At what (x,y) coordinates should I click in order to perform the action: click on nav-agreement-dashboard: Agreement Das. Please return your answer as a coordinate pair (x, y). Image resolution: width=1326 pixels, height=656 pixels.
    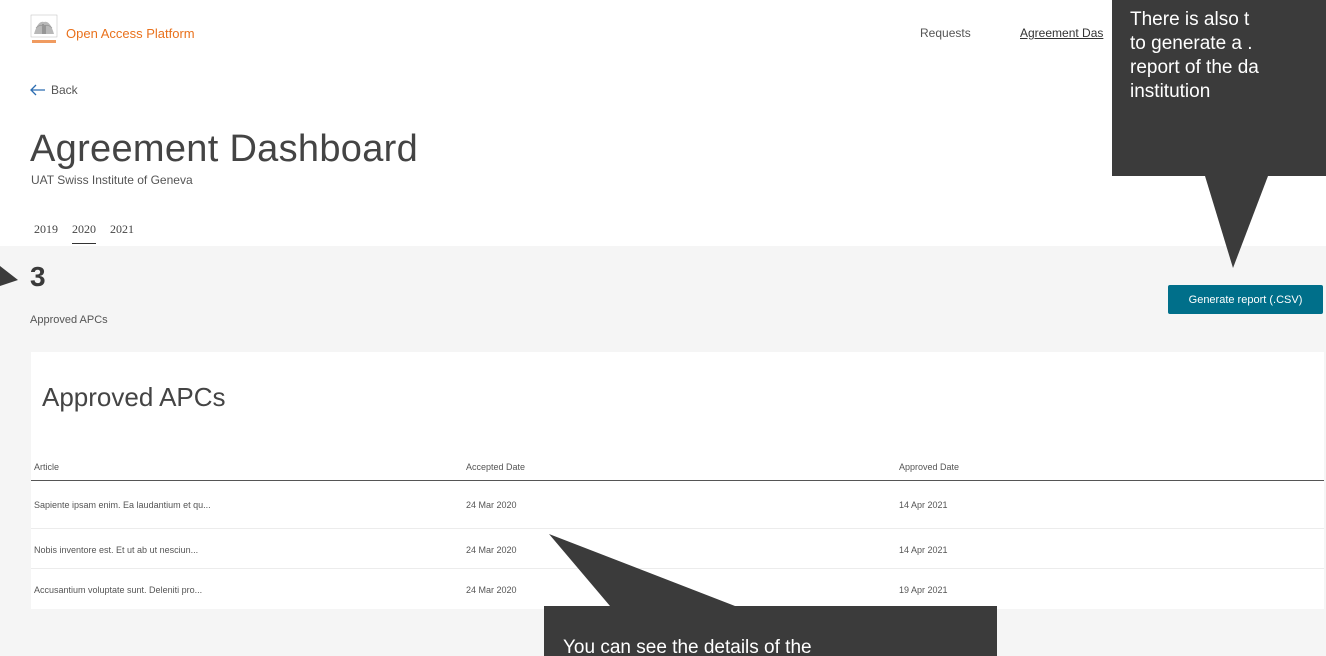
    Looking at the image, I should click on (1061, 33).